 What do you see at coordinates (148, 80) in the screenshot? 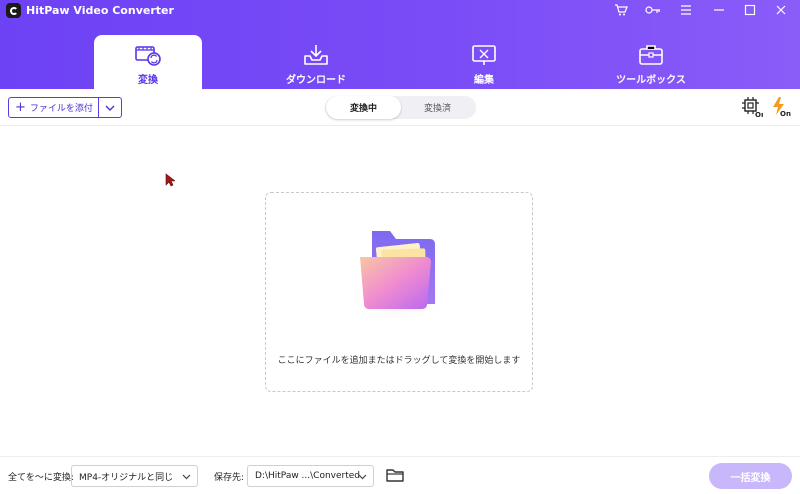
I see `tab-label: 変換` at bounding box center [148, 80].